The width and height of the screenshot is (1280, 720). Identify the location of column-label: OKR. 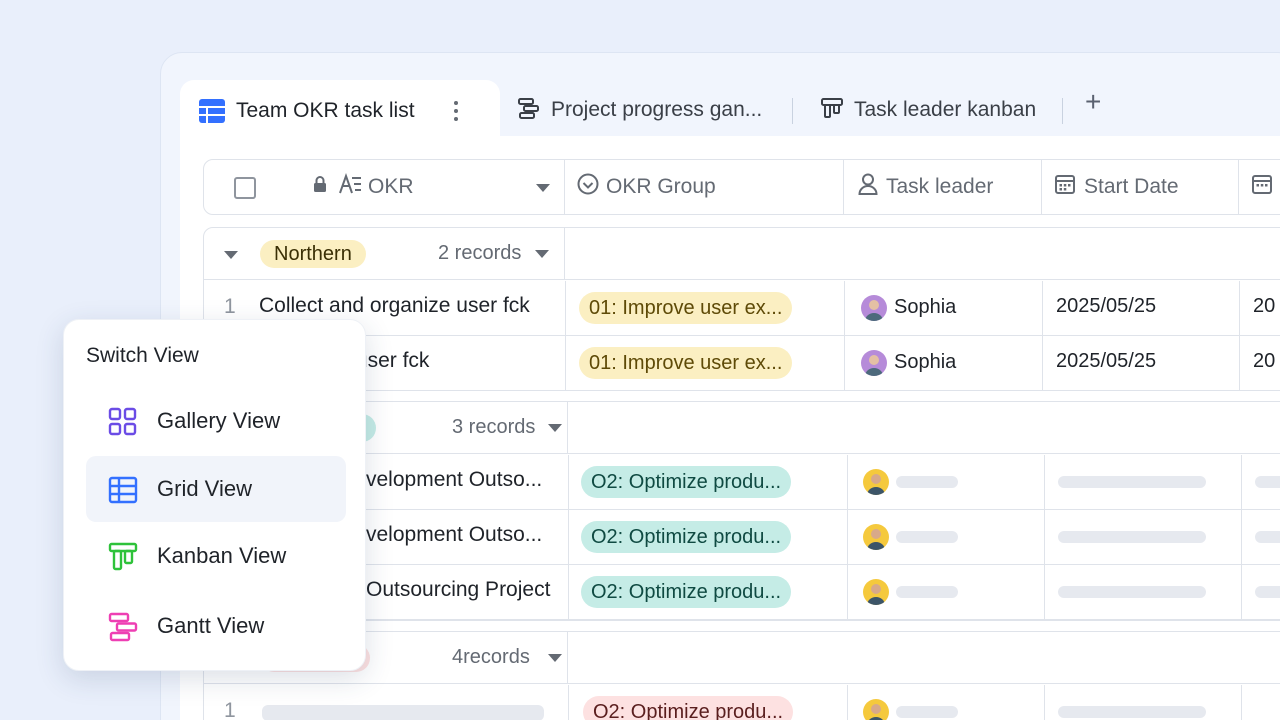
(391, 186).